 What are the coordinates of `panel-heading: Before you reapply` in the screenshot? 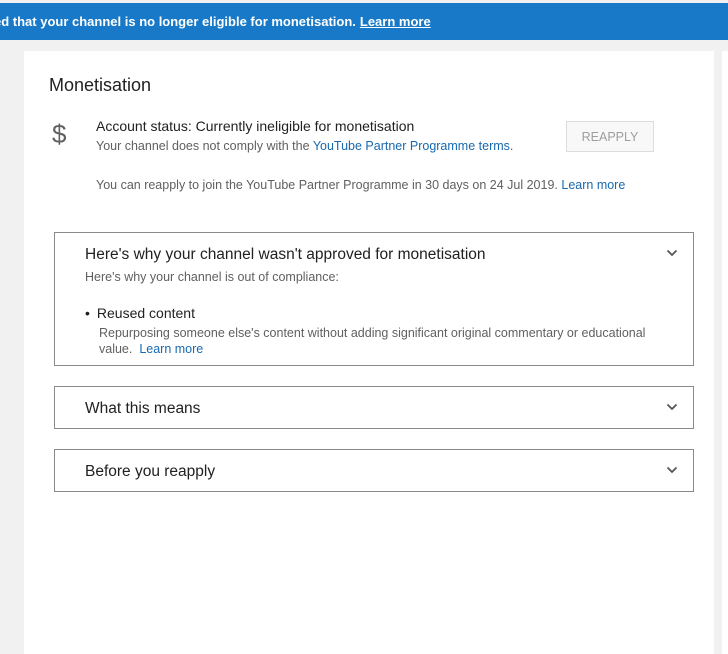 It's located at (150, 471).